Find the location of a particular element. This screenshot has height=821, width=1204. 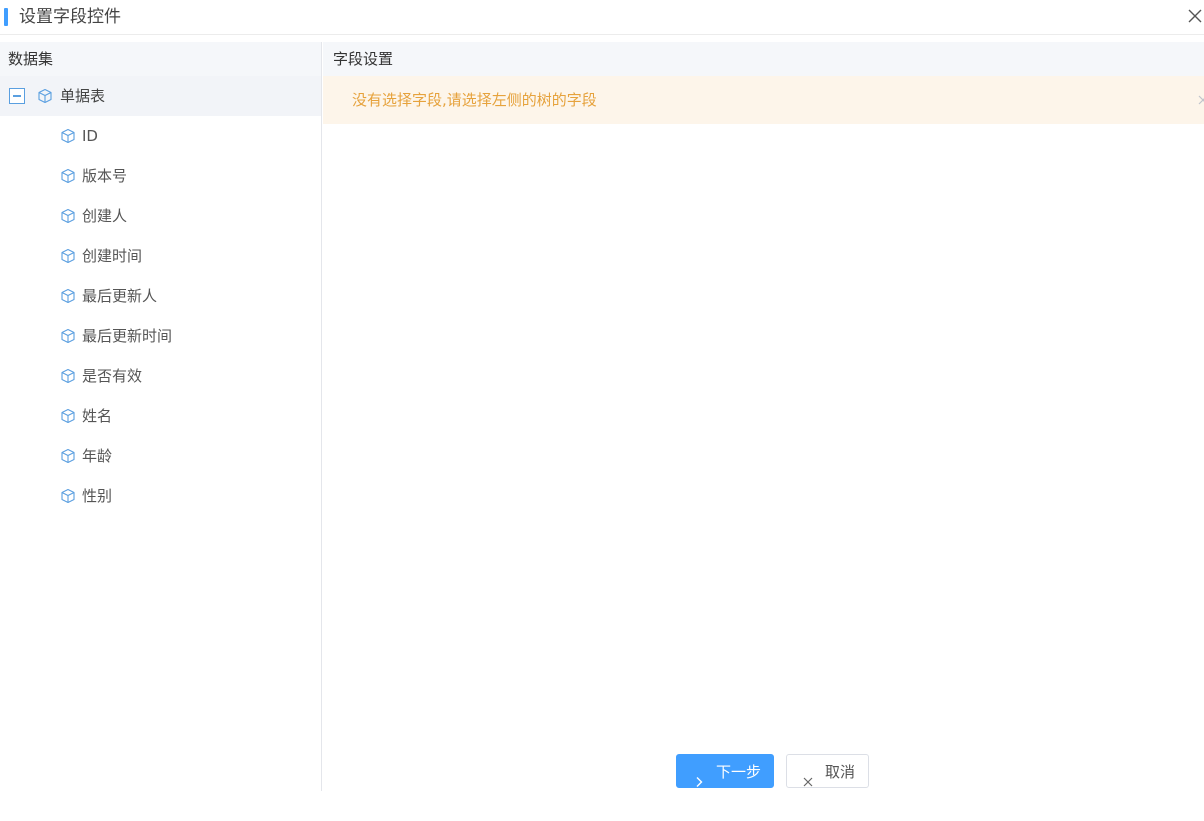

field-settings-header: 字段设置 is located at coordinates (763, 59).